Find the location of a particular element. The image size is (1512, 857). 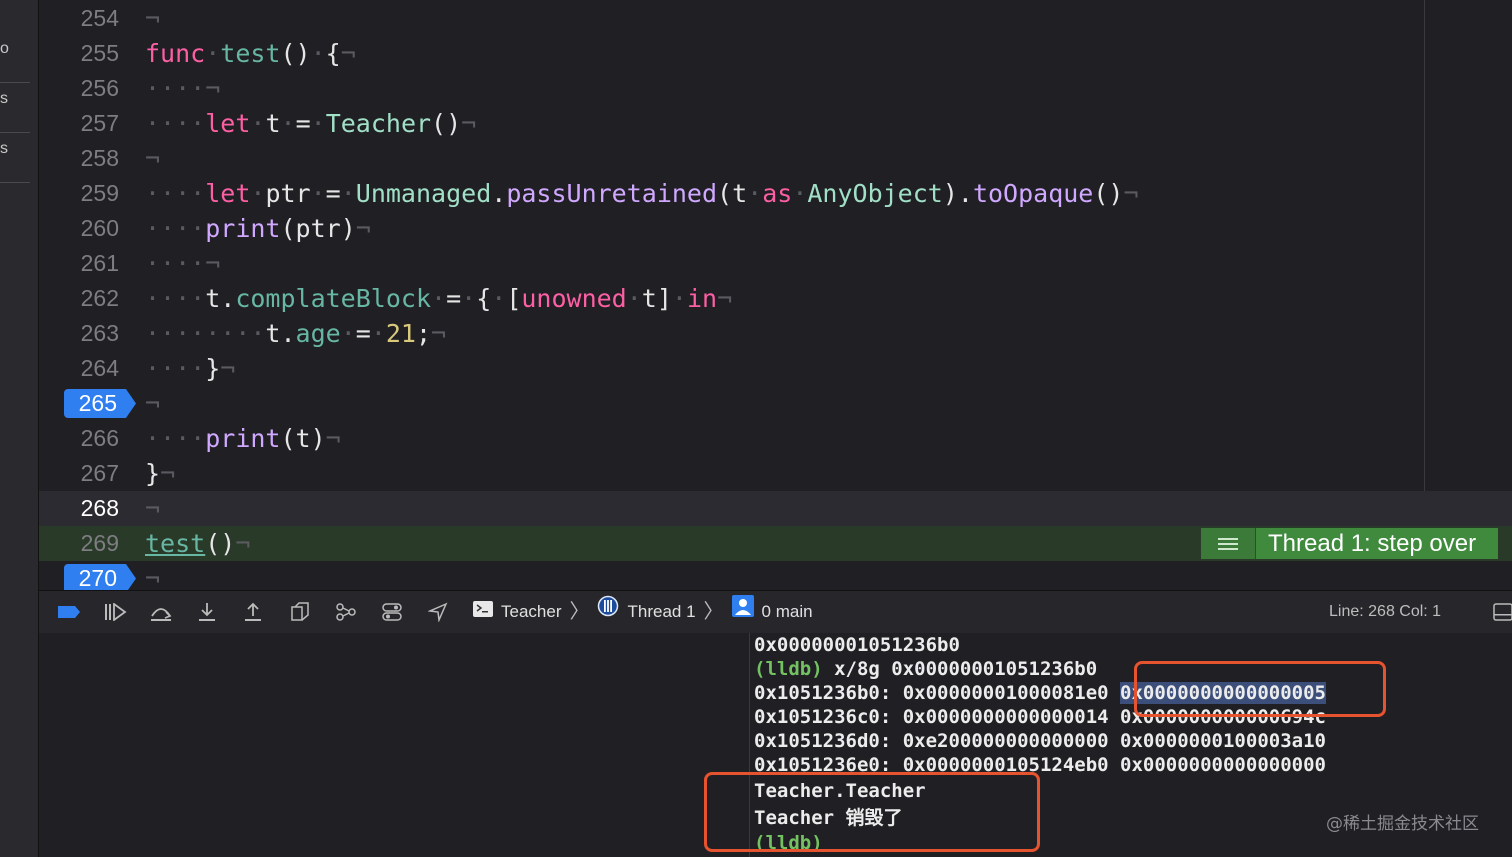

line-number: 254 is located at coordinates (79, 18).